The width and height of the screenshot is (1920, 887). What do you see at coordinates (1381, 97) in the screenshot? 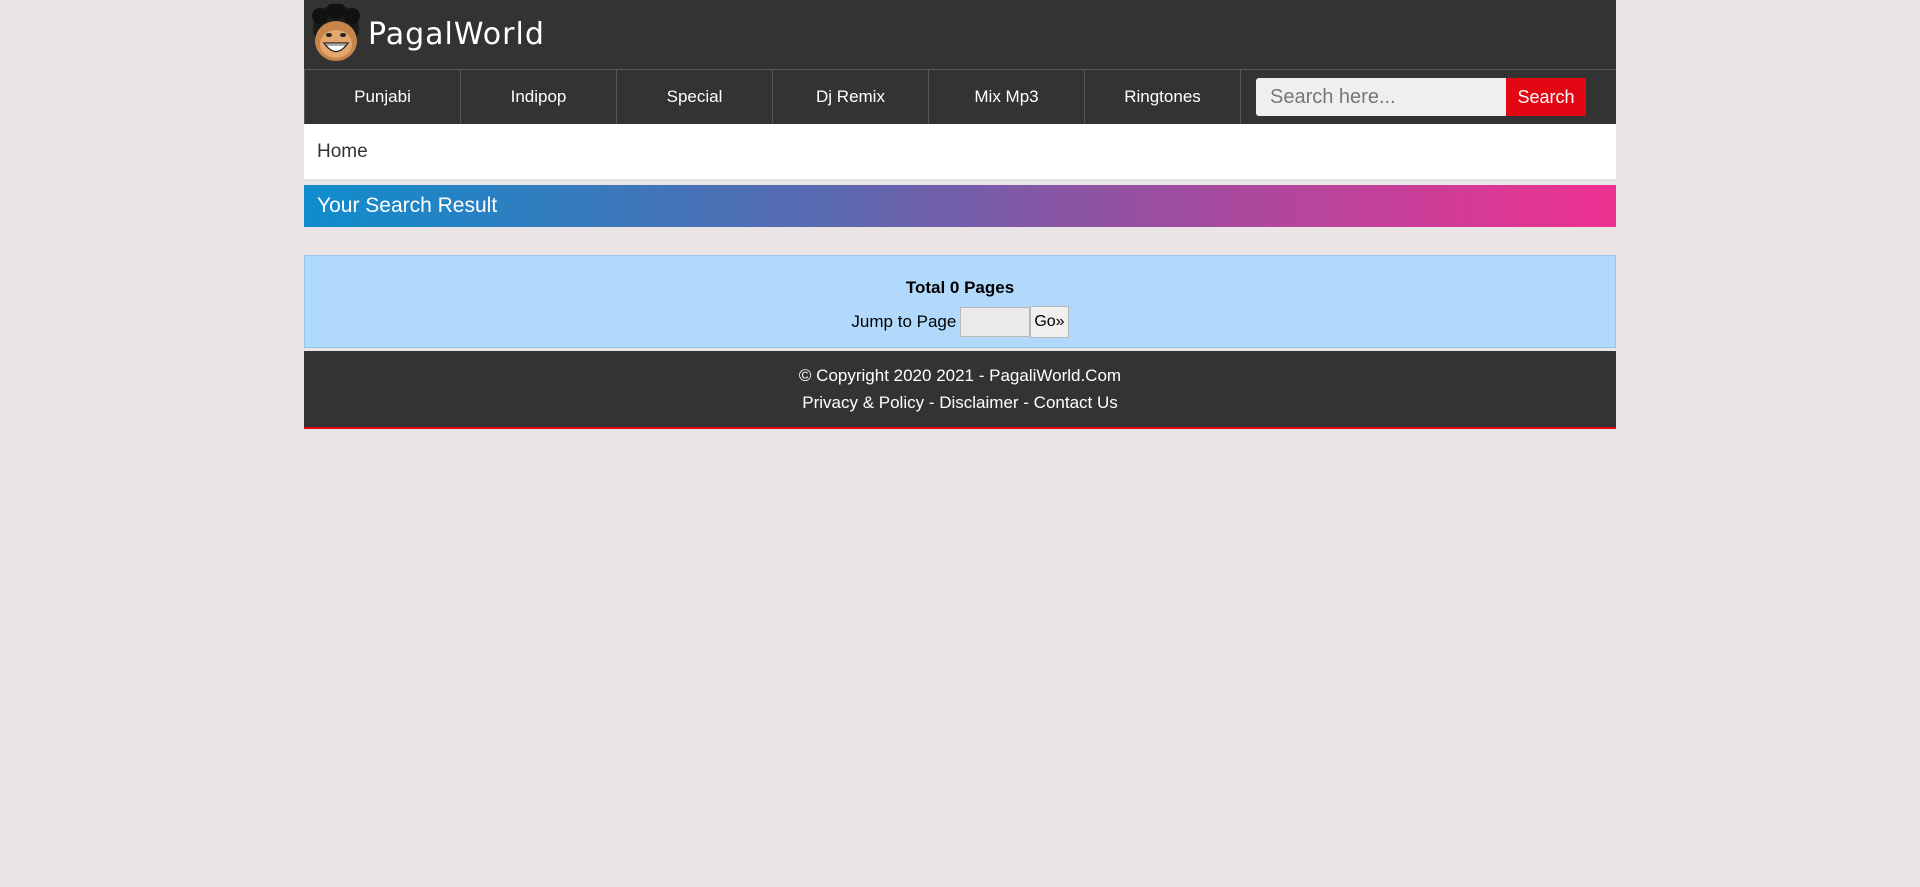
I see `search-input` at bounding box center [1381, 97].